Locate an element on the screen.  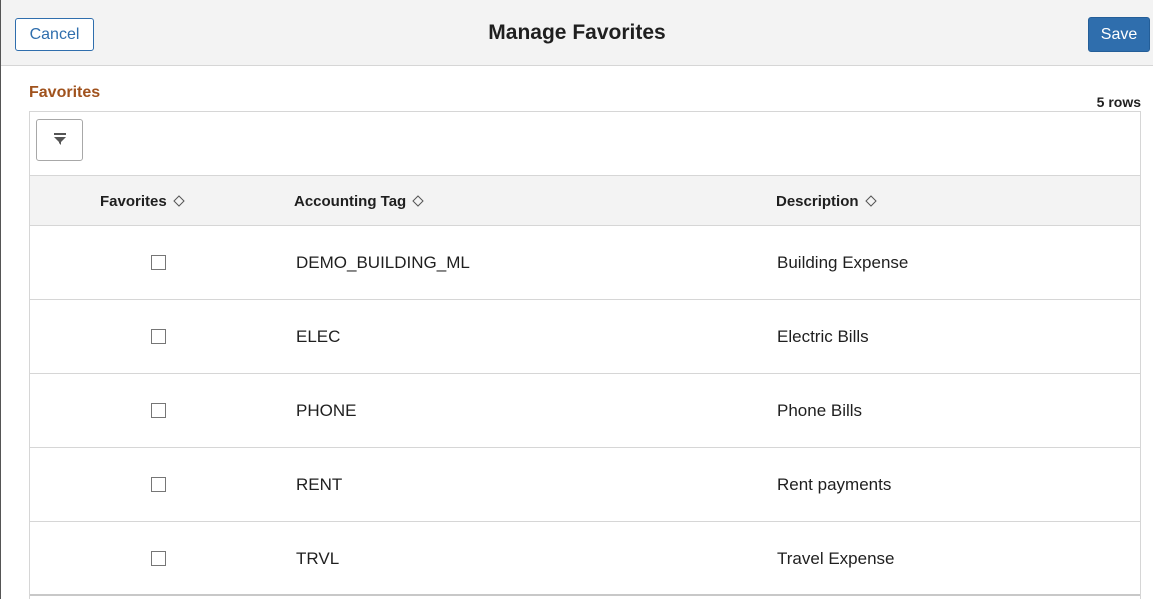
table-row: PHONE Phone Bills is located at coordinates (585, 411).